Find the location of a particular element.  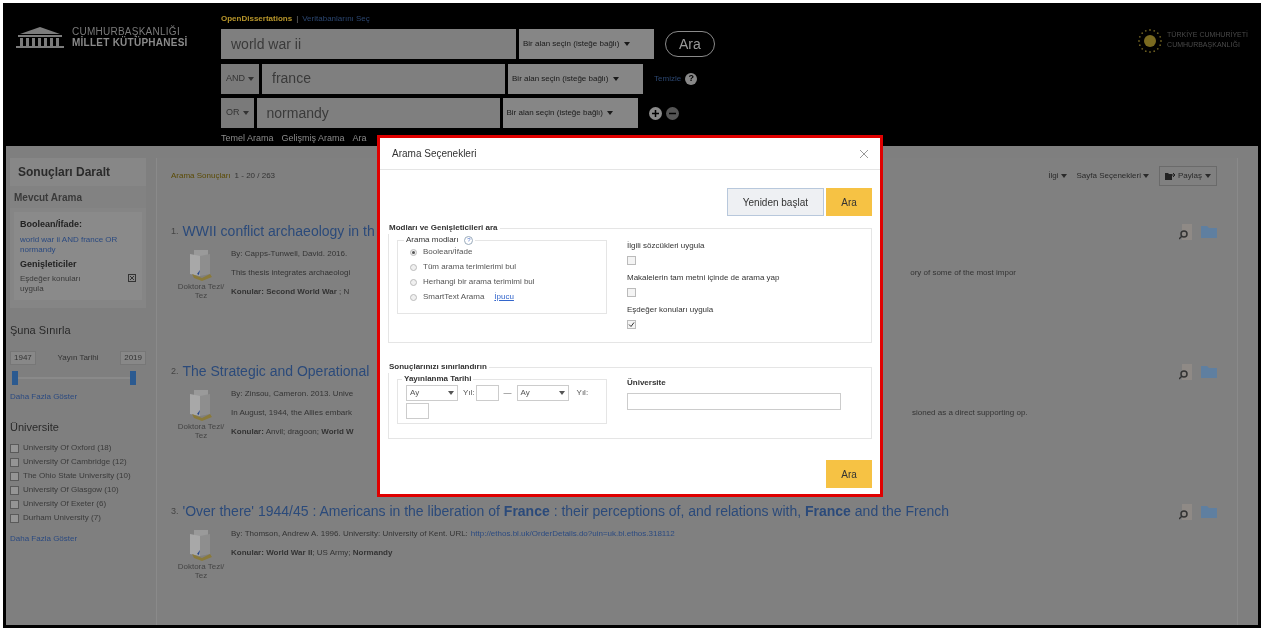

result-title: The Strategic and Operational is located at coordinates (276, 371).